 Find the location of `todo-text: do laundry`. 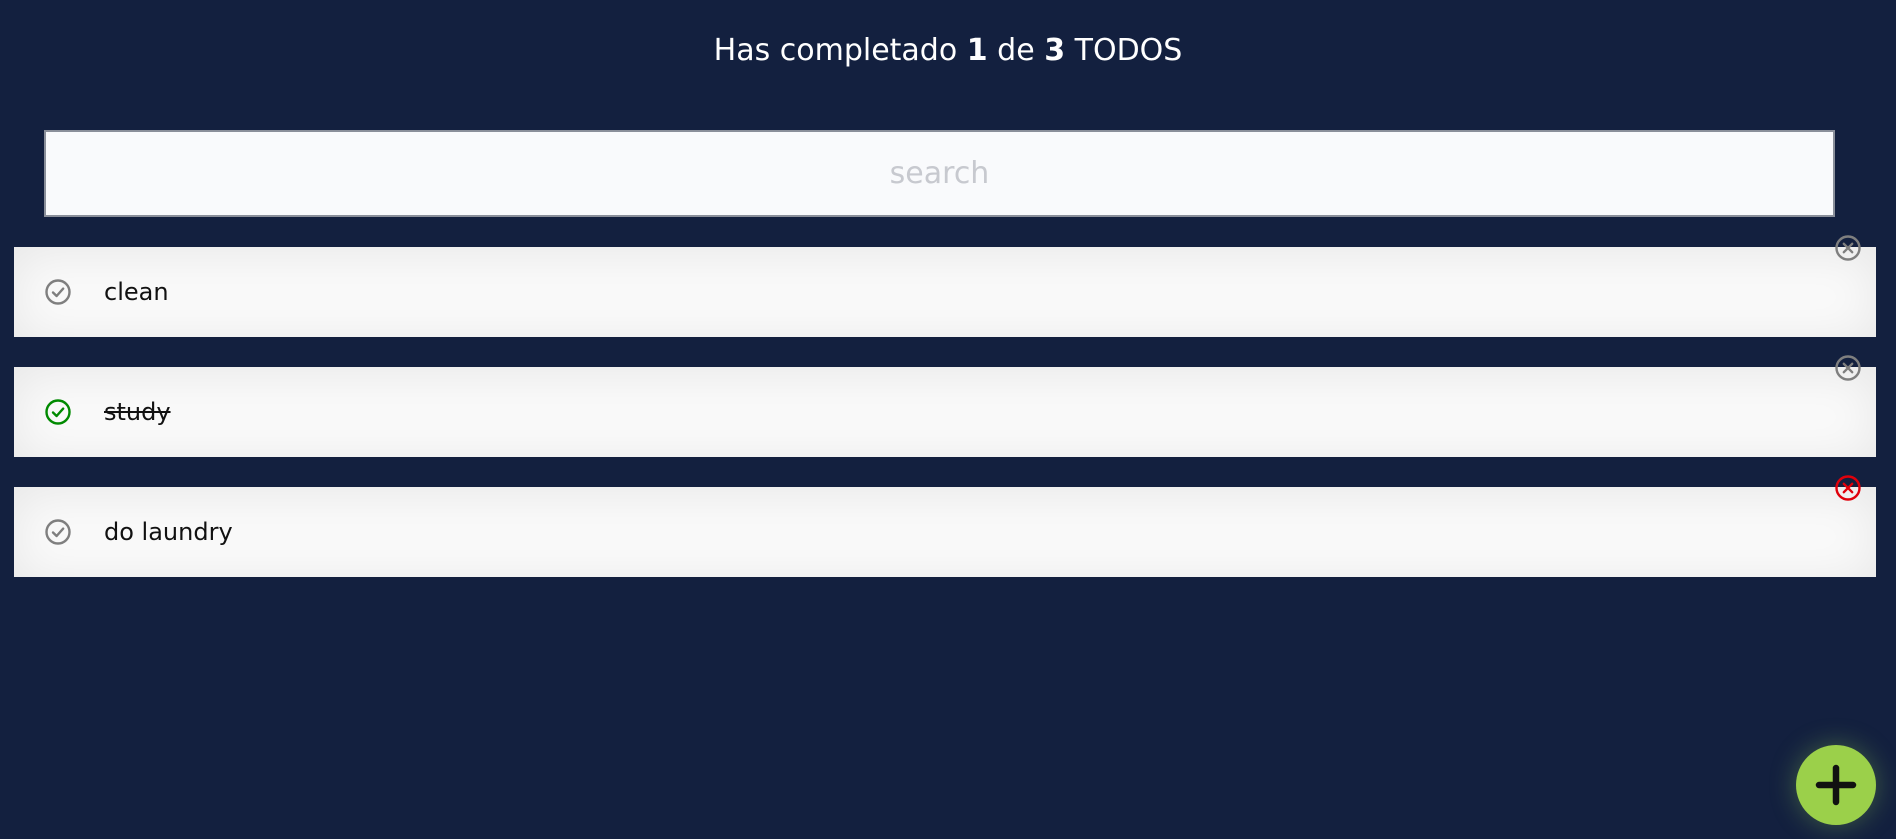

todo-text: do laundry is located at coordinates (168, 532).